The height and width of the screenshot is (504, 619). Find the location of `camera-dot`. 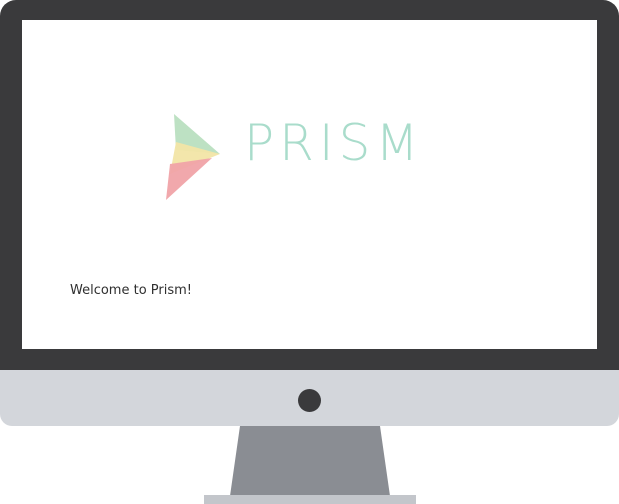

camera-dot is located at coordinates (309, 400).